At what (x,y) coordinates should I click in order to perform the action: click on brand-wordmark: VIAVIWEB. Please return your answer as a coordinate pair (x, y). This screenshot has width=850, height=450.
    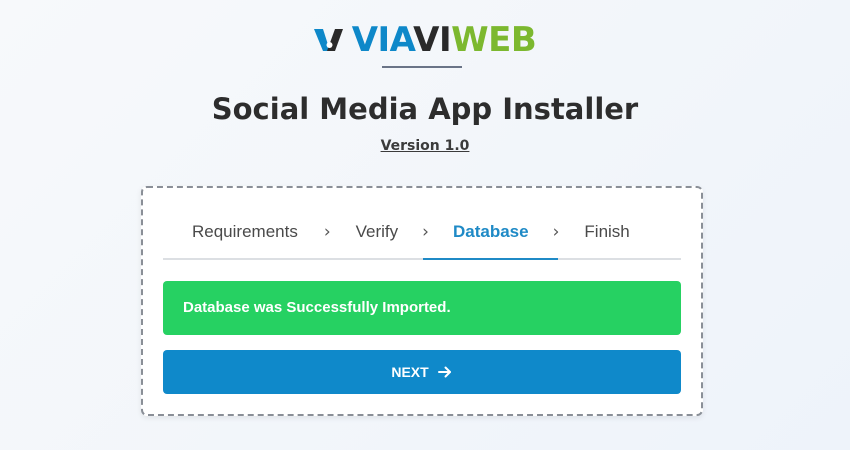
    Looking at the image, I should click on (444, 40).